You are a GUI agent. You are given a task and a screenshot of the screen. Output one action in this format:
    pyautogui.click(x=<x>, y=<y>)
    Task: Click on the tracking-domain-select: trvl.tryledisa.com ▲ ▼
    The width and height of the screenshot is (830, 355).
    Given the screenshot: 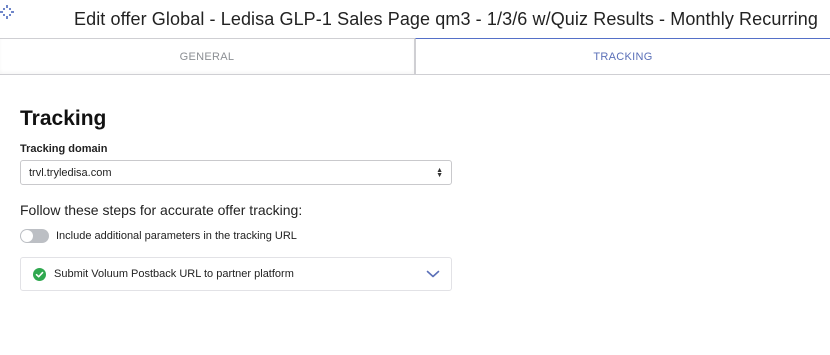 What is the action you would take?
    pyautogui.click(x=236, y=172)
    